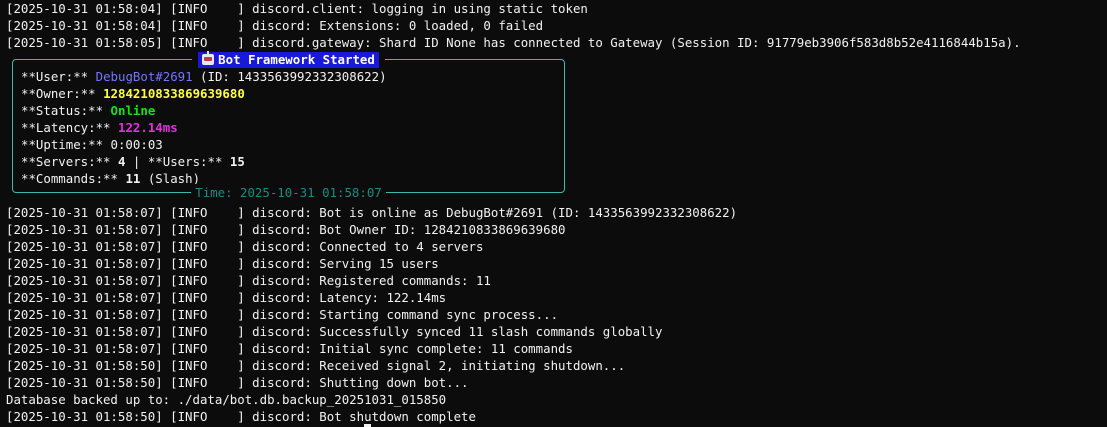  I want to click on panel-title-badge: Bot Framework Started, so click(288, 59).